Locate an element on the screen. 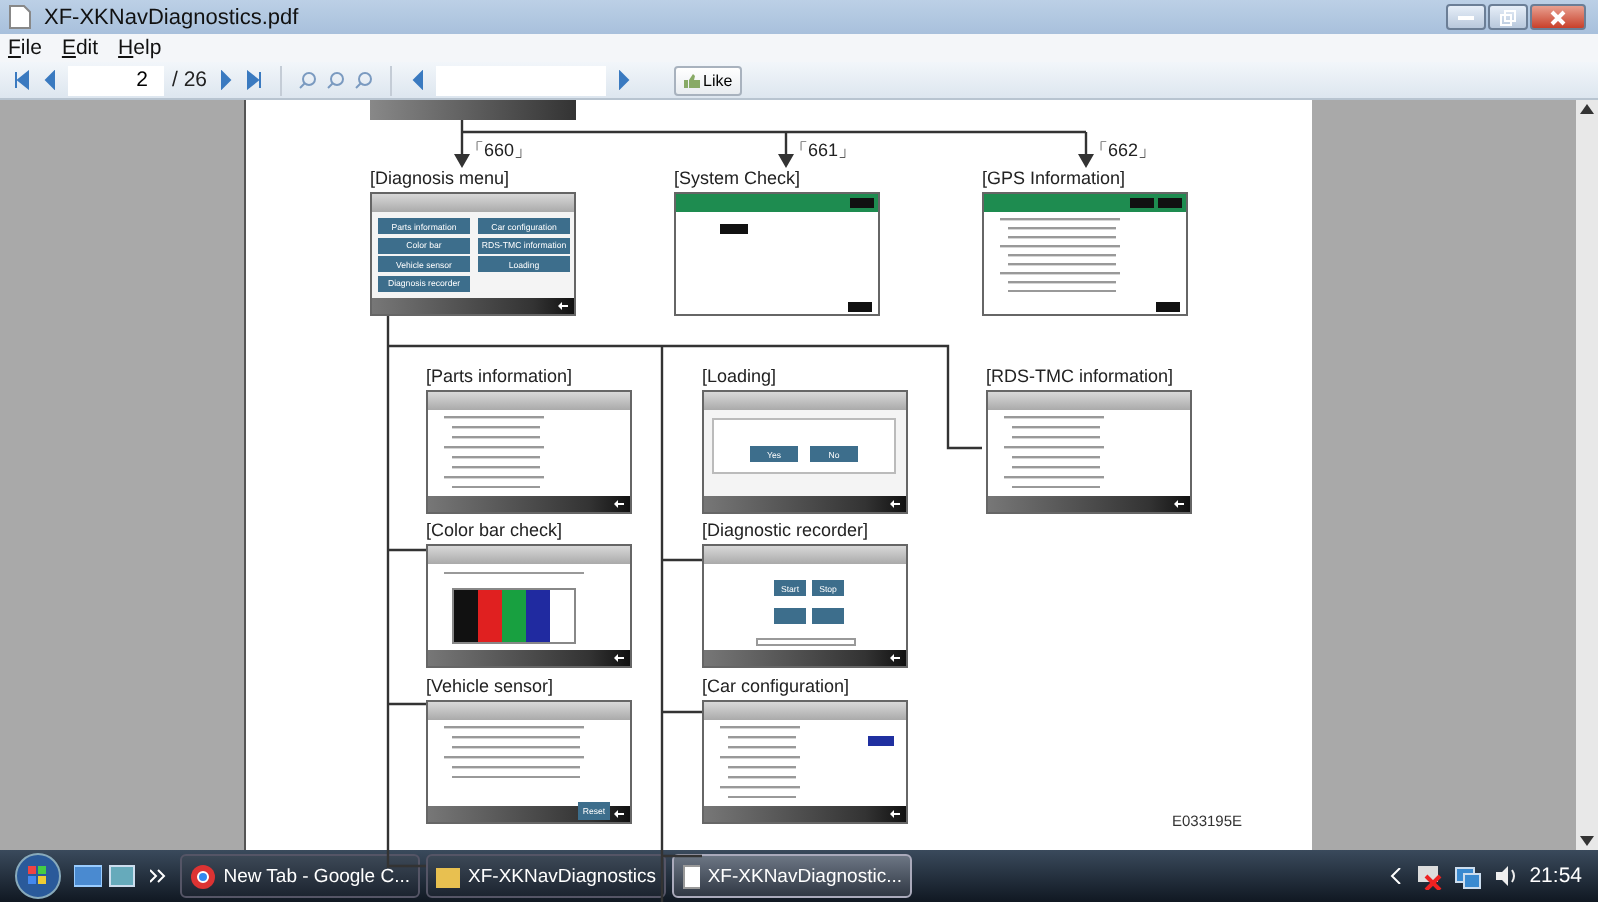 This screenshot has height=902, width=1598. first-page-icon is located at coordinates (22, 80).